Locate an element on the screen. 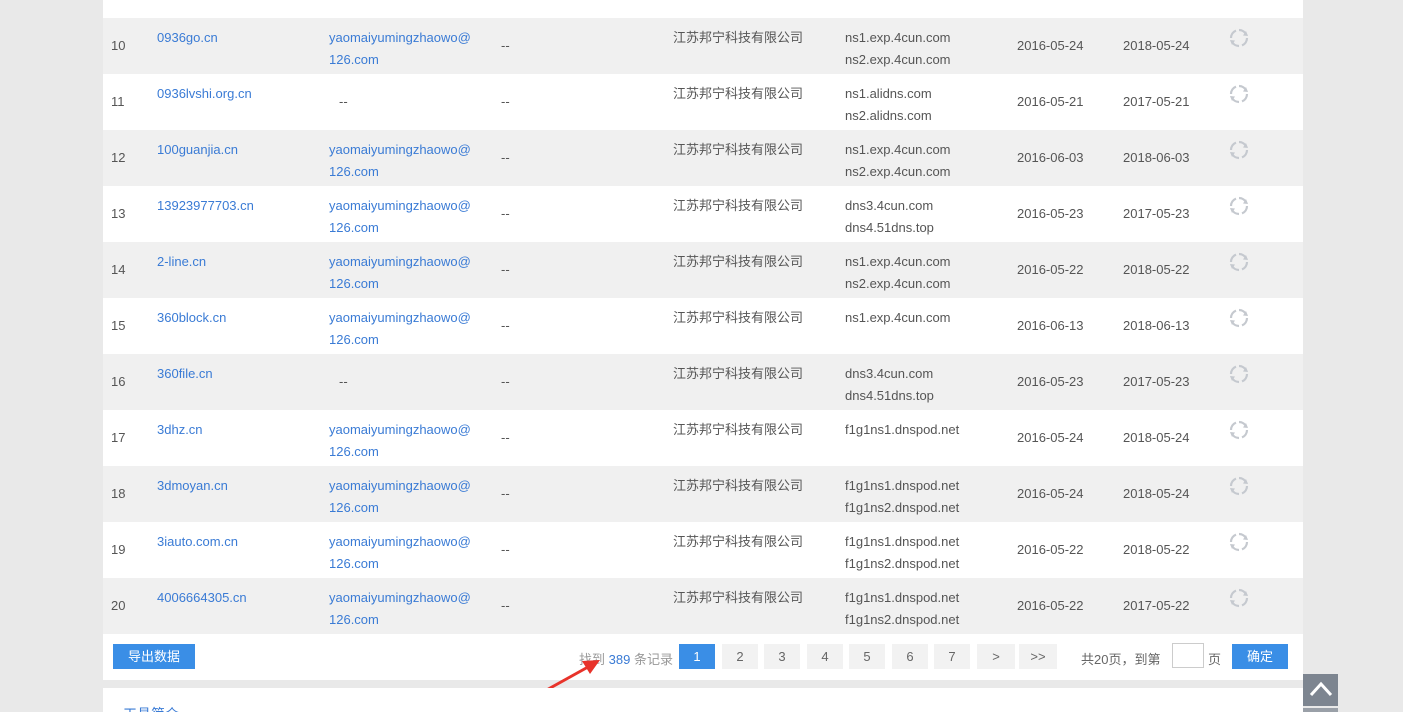 This screenshot has height=712, width=1403. domain-link: 360block.cn is located at coordinates (191, 318).